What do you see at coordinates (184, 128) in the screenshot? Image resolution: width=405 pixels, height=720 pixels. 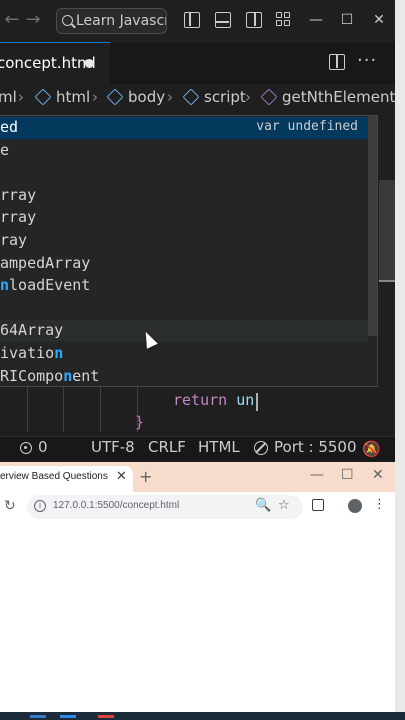 I see `suggestion-item: ed var undefined` at bounding box center [184, 128].